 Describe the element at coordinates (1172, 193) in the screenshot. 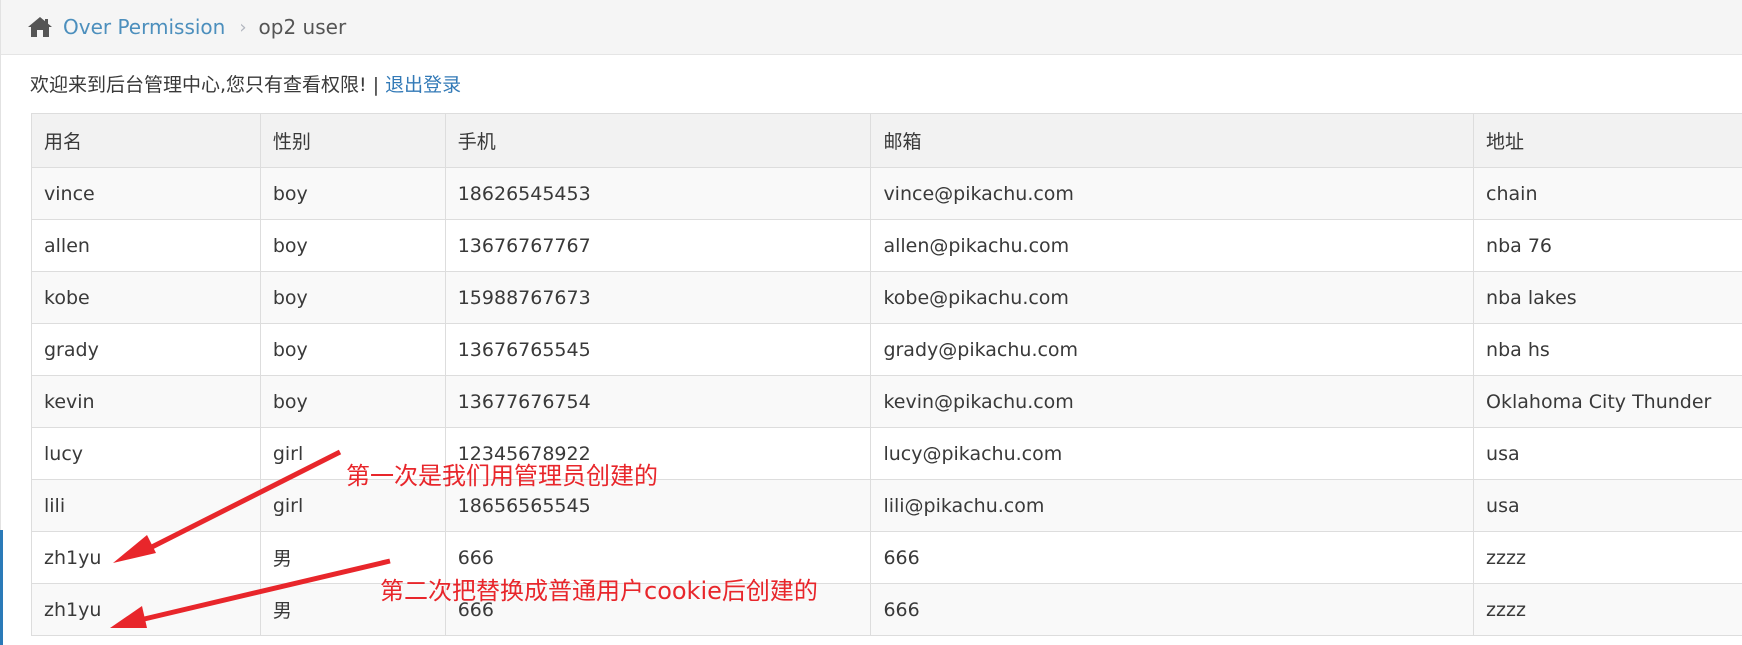

I see `cell-email: vince@pikachu.com` at that location.